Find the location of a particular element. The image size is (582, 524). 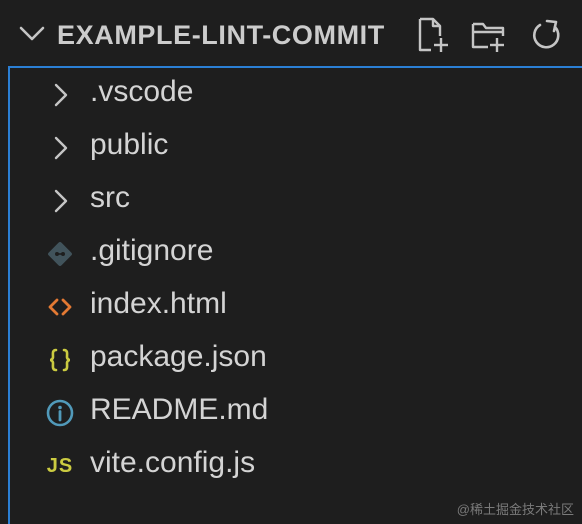

tree-item-index-html: index.html is located at coordinates (296, 306).